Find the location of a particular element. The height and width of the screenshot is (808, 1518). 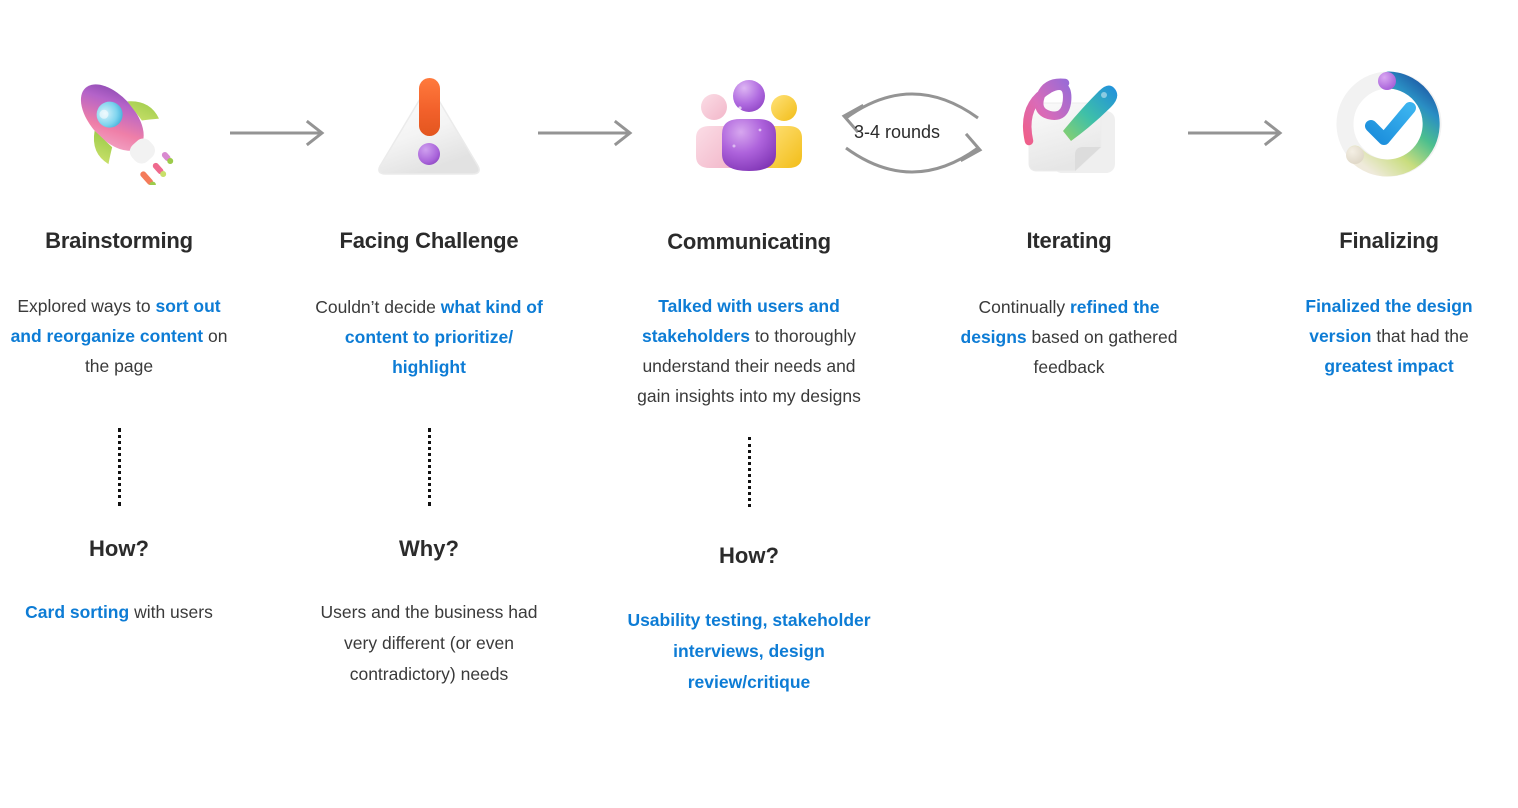

question-part-accent: Card sorting is located at coordinates (77, 612).